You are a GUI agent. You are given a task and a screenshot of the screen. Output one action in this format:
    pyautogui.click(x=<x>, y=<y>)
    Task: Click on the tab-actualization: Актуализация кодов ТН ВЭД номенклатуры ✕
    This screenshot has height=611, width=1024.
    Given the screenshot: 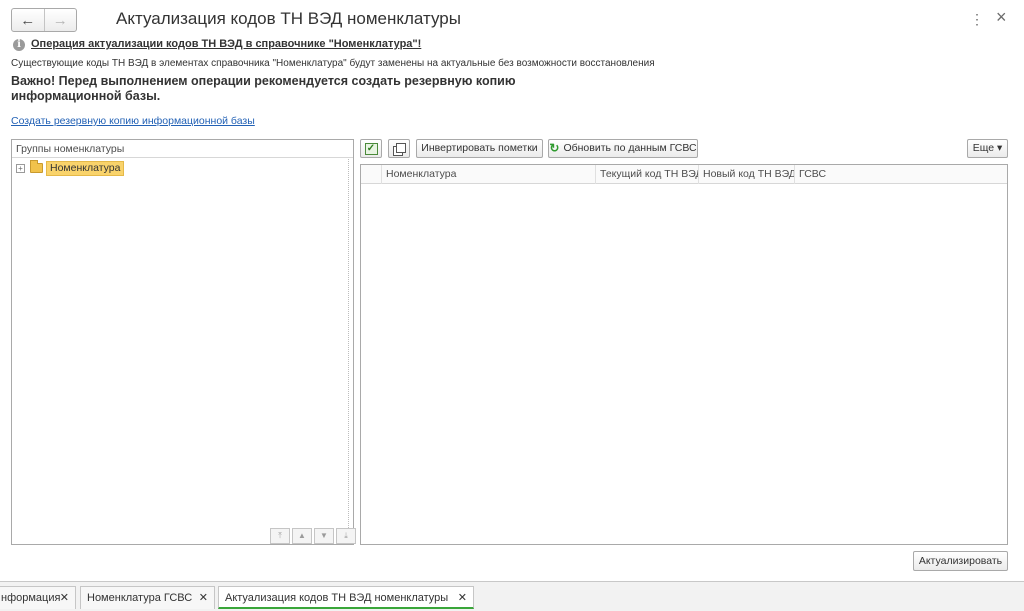 What is the action you would take?
    pyautogui.click(x=346, y=597)
    